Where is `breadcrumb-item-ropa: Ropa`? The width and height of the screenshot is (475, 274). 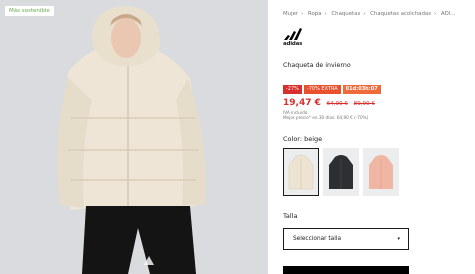
breadcrumb-item-ropa: Ropa is located at coordinates (315, 14).